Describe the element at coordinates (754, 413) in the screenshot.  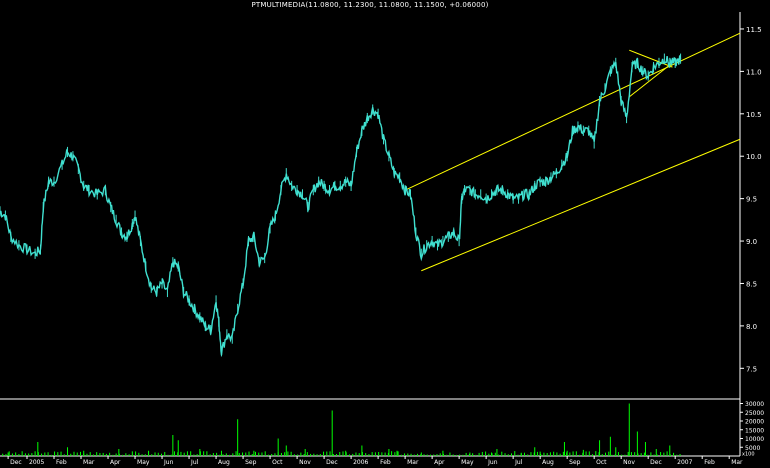
I see `volume-tick-label: 25000` at that location.